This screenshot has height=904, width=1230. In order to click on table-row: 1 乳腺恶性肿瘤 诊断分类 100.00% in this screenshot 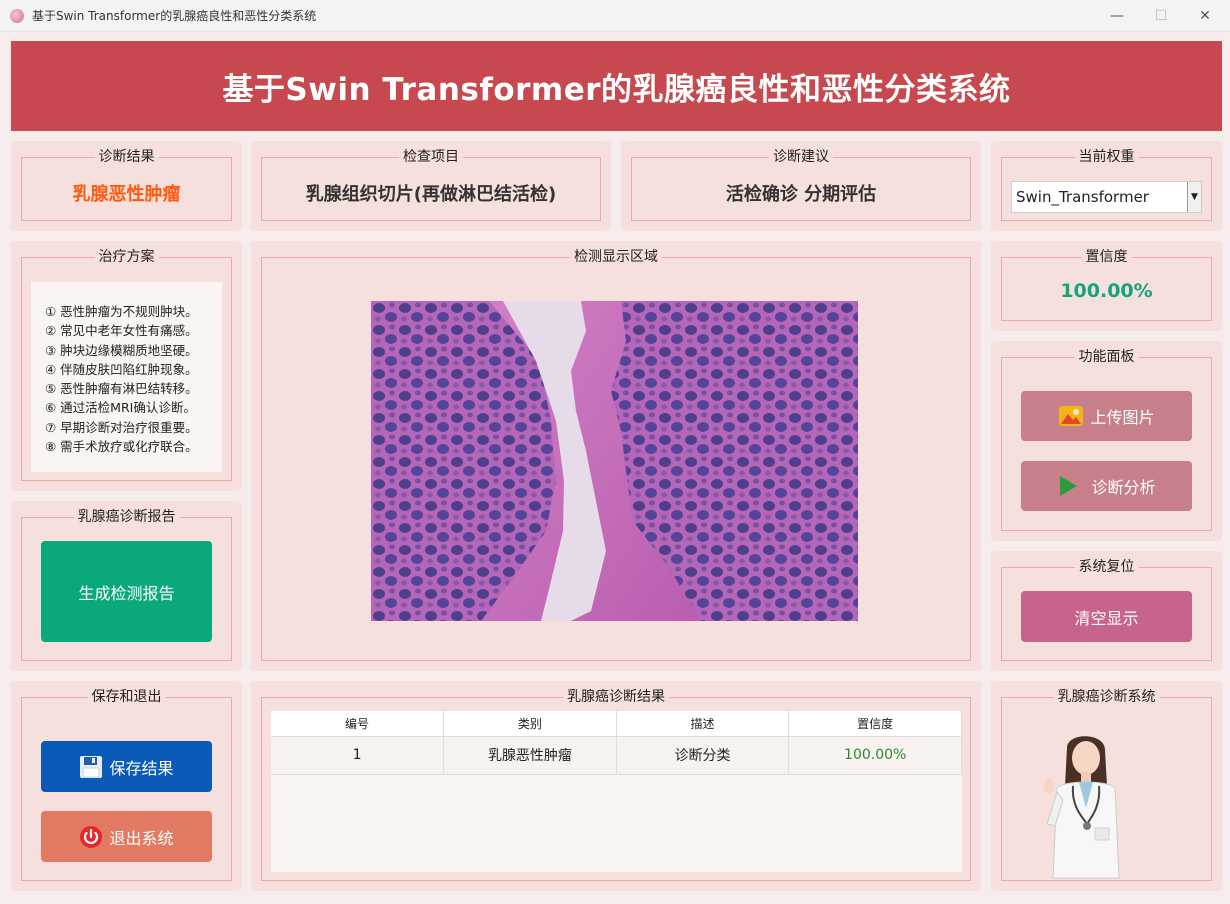, I will do `click(616, 755)`.